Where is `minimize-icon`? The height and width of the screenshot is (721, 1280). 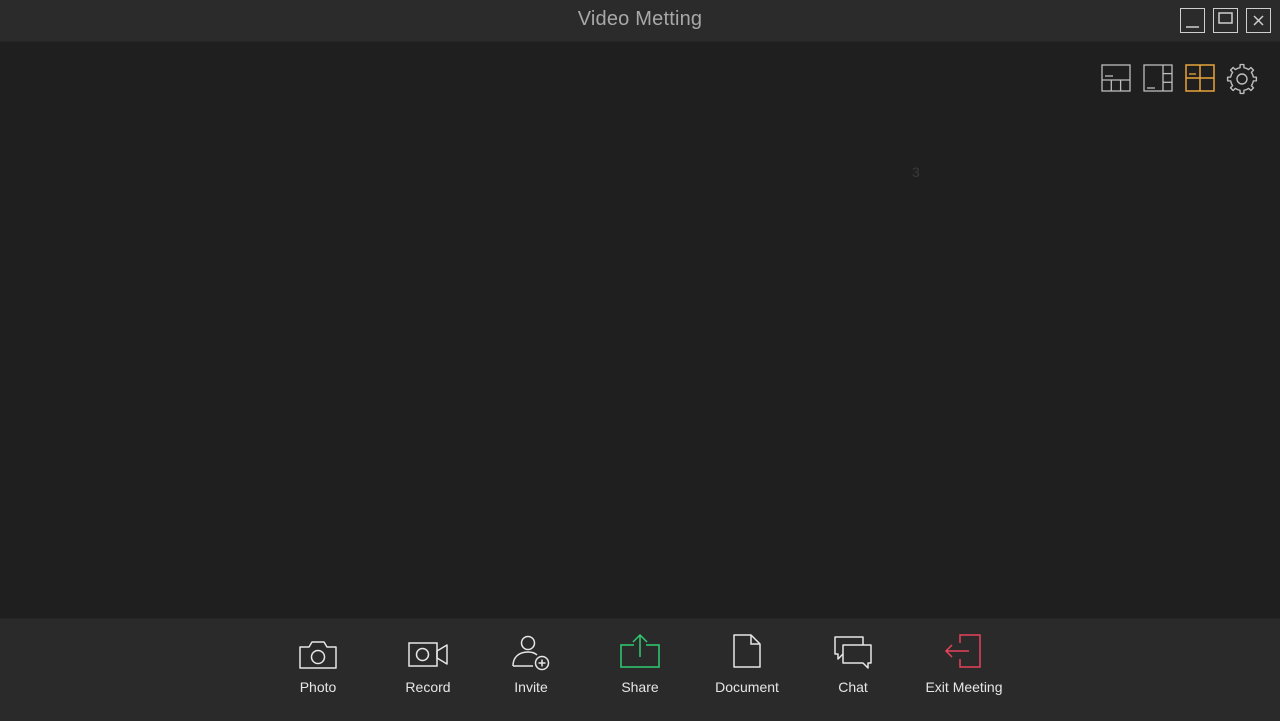
minimize-icon is located at coordinates (1192, 20).